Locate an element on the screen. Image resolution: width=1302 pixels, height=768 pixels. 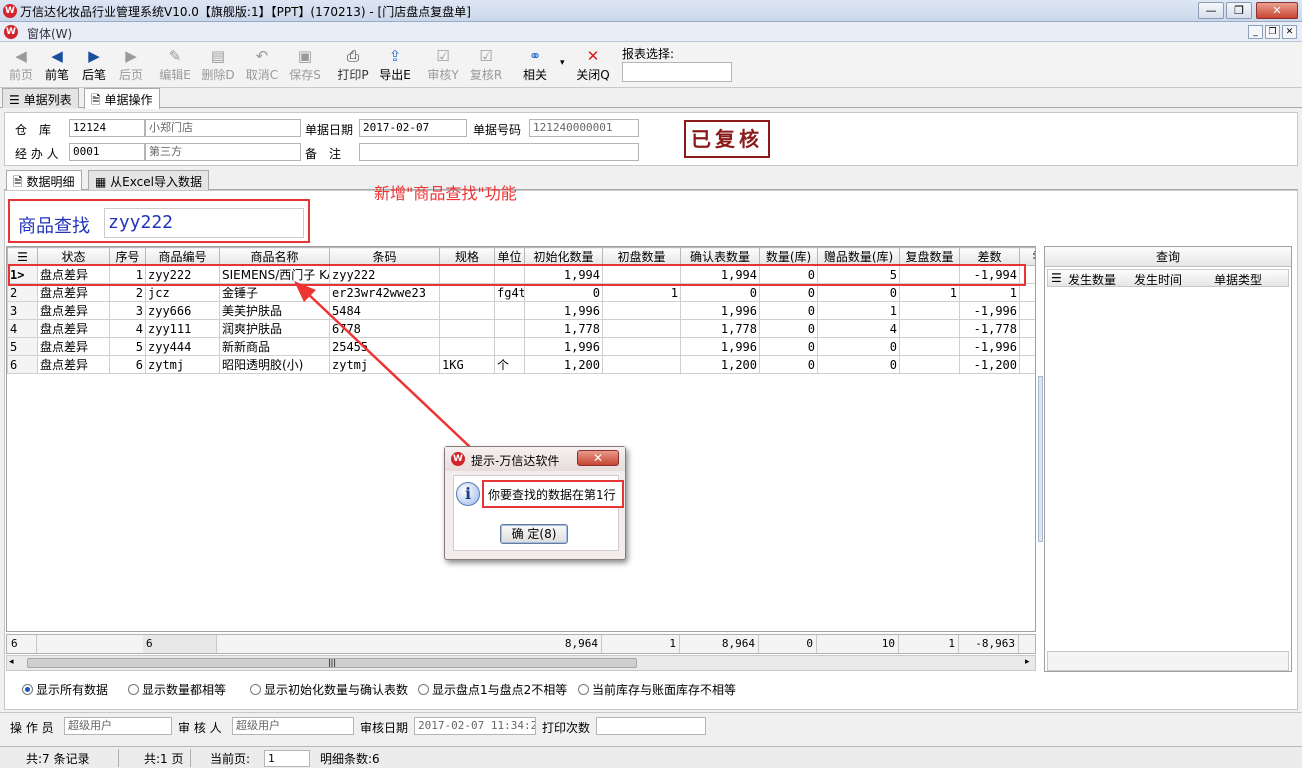
message-highlight-box: 你要查找的数据在第1行 is located at coordinates (553, 494).